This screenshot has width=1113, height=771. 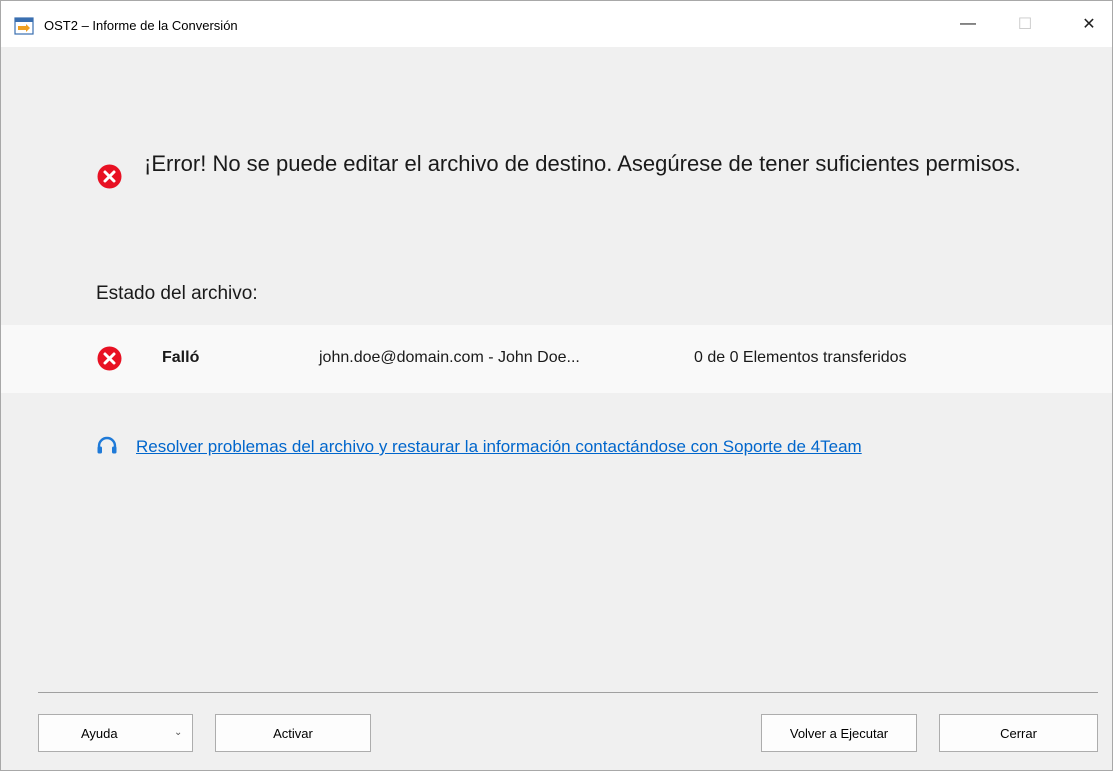 I want to click on close-button-label: Cerrar, so click(x=1018, y=733).